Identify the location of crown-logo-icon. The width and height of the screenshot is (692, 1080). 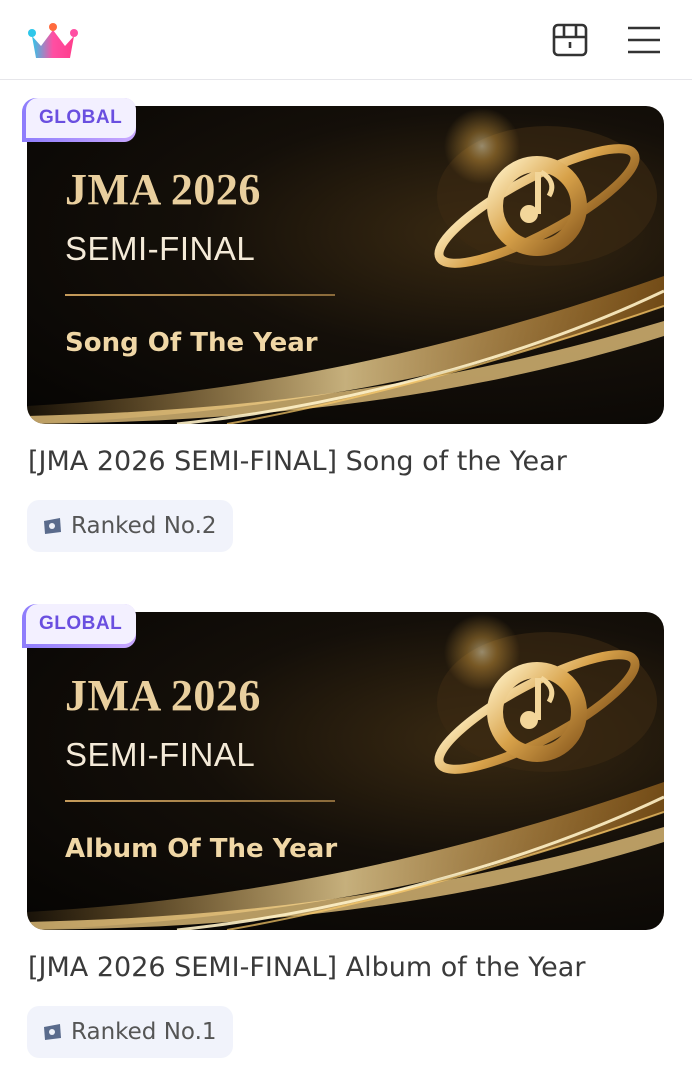
(53, 41).